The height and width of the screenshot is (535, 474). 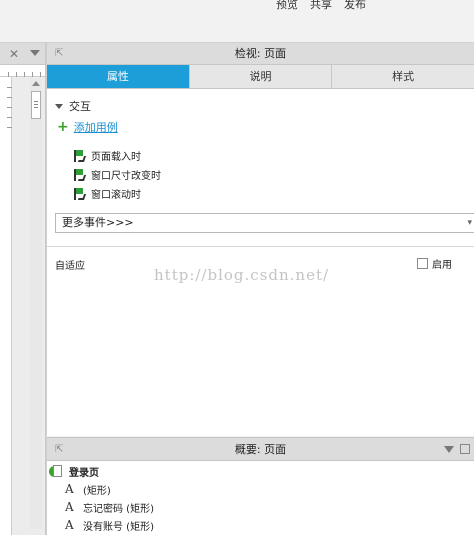 What do you see at coordinates (237, 21) in the screenshot?
I see `top-toolbar: 预览 共享 发布` at bounding box center [237, 21].